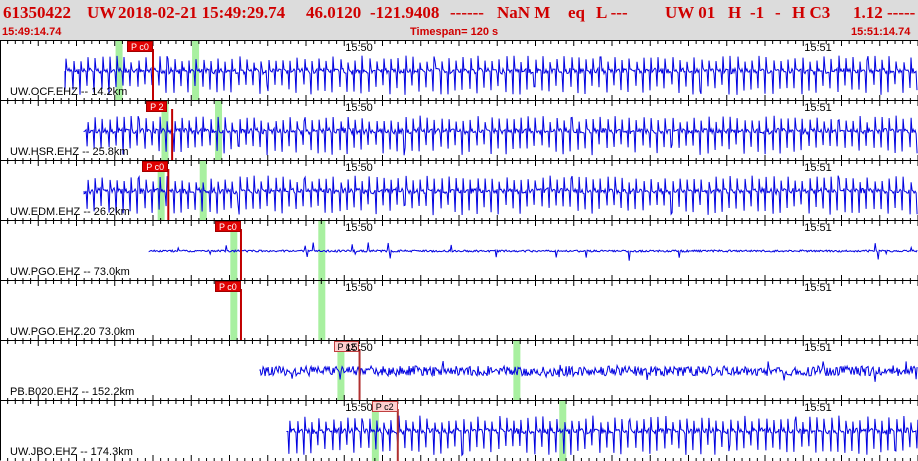 This screenshot has width=918, height=461. Describe the element at coordinates (454, 32) in the screenshot. I see `timespan: Timespan= 120 s` at that location.